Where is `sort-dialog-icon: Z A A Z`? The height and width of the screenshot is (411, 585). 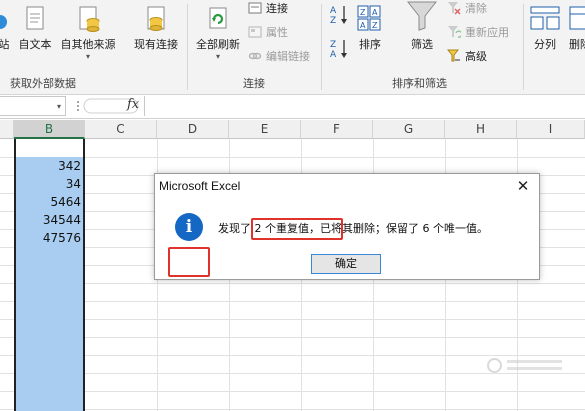
sort-dialog-icon: Z A A Z is located at coordinates (369, 18).